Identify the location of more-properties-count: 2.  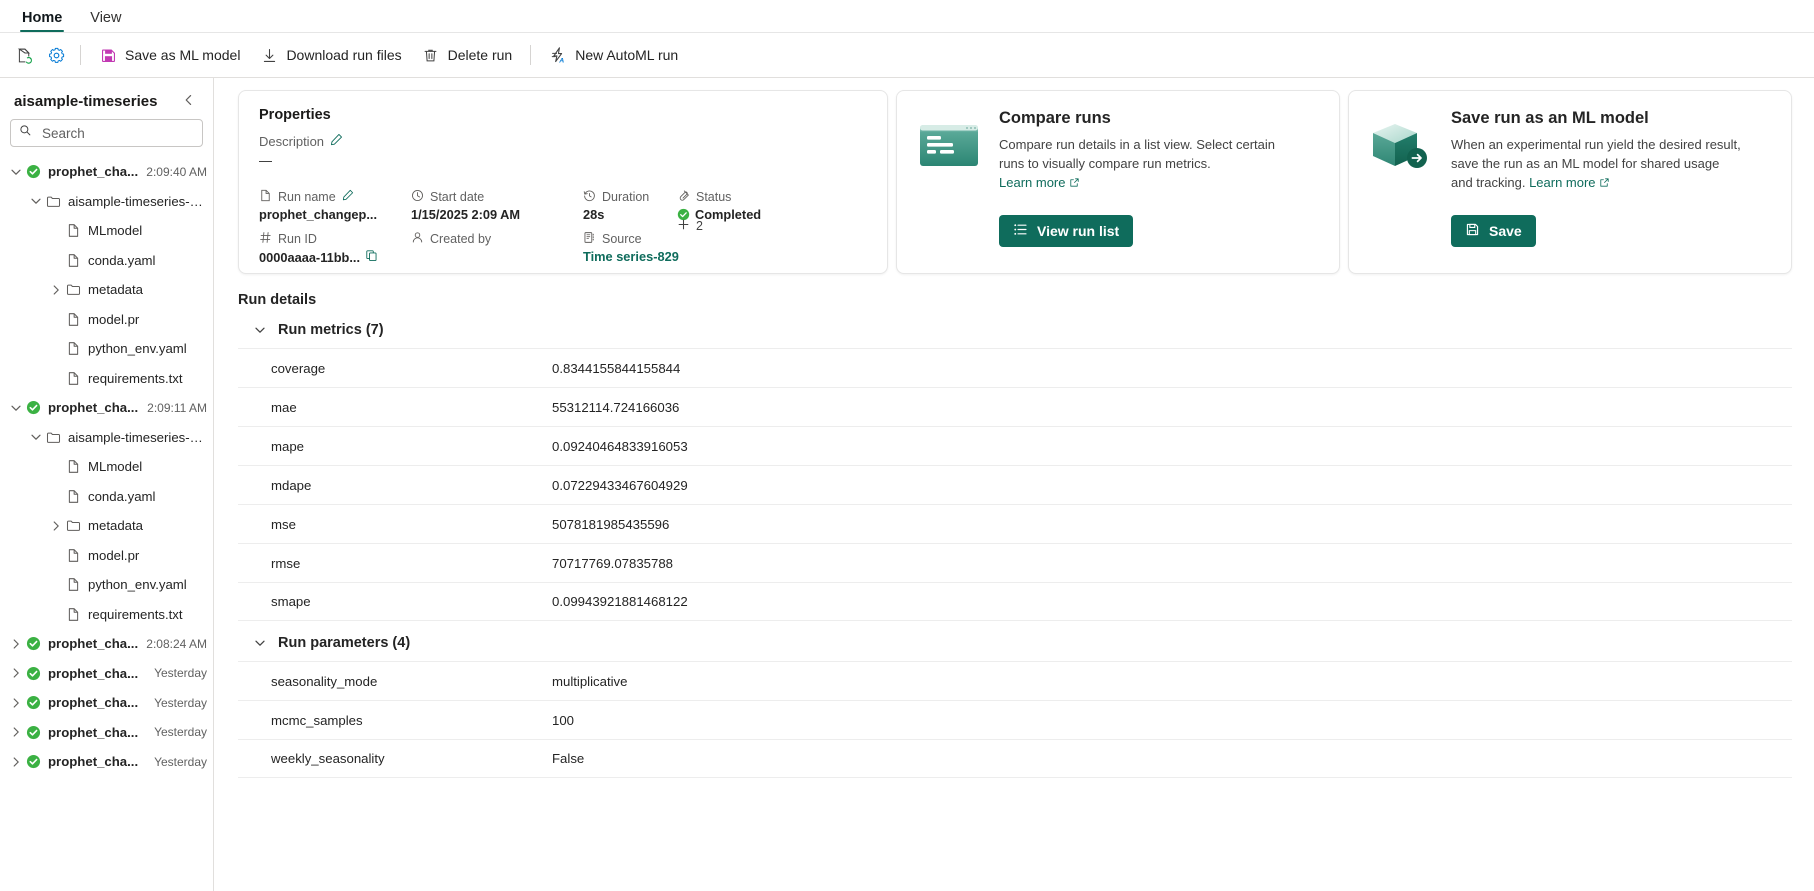
(699, 226).